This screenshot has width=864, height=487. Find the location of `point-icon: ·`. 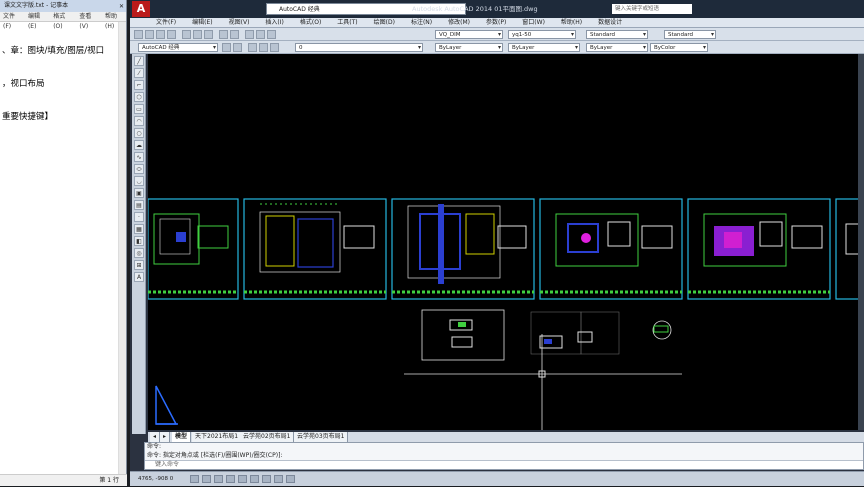

point-icon: · is located at coordinates (139, 217).